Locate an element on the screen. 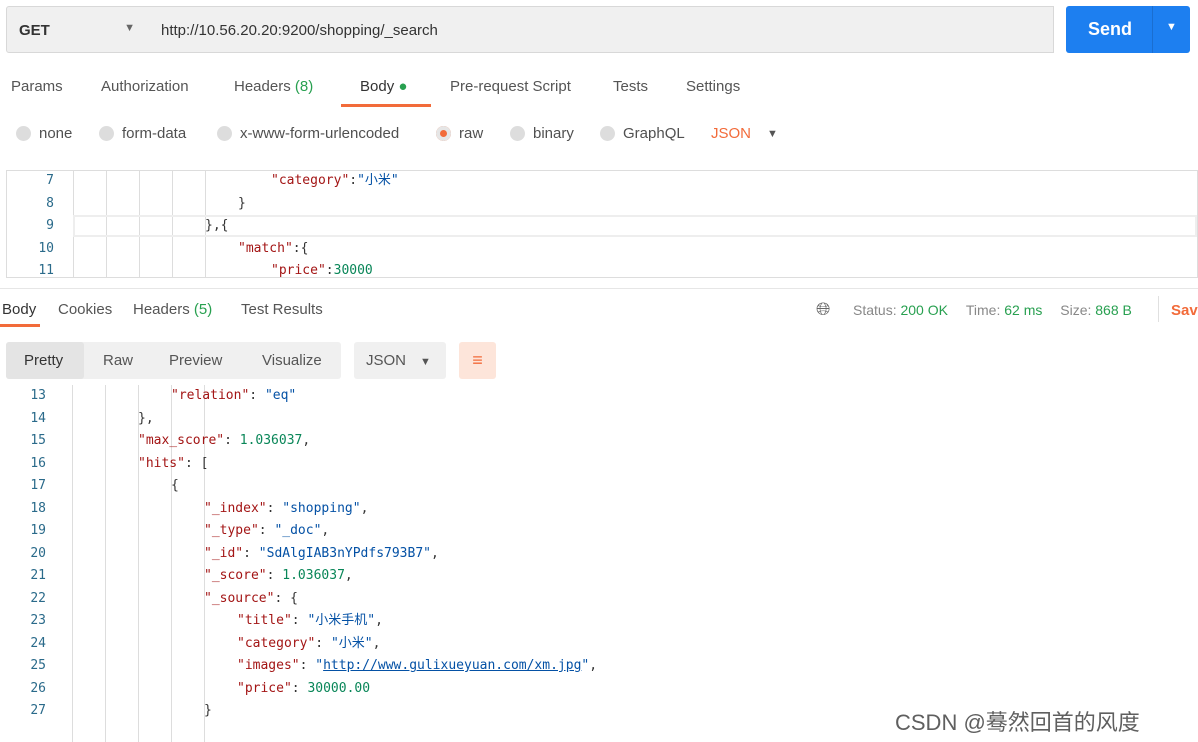  radio-label: GraphQL is located at coordinates (654, 133).